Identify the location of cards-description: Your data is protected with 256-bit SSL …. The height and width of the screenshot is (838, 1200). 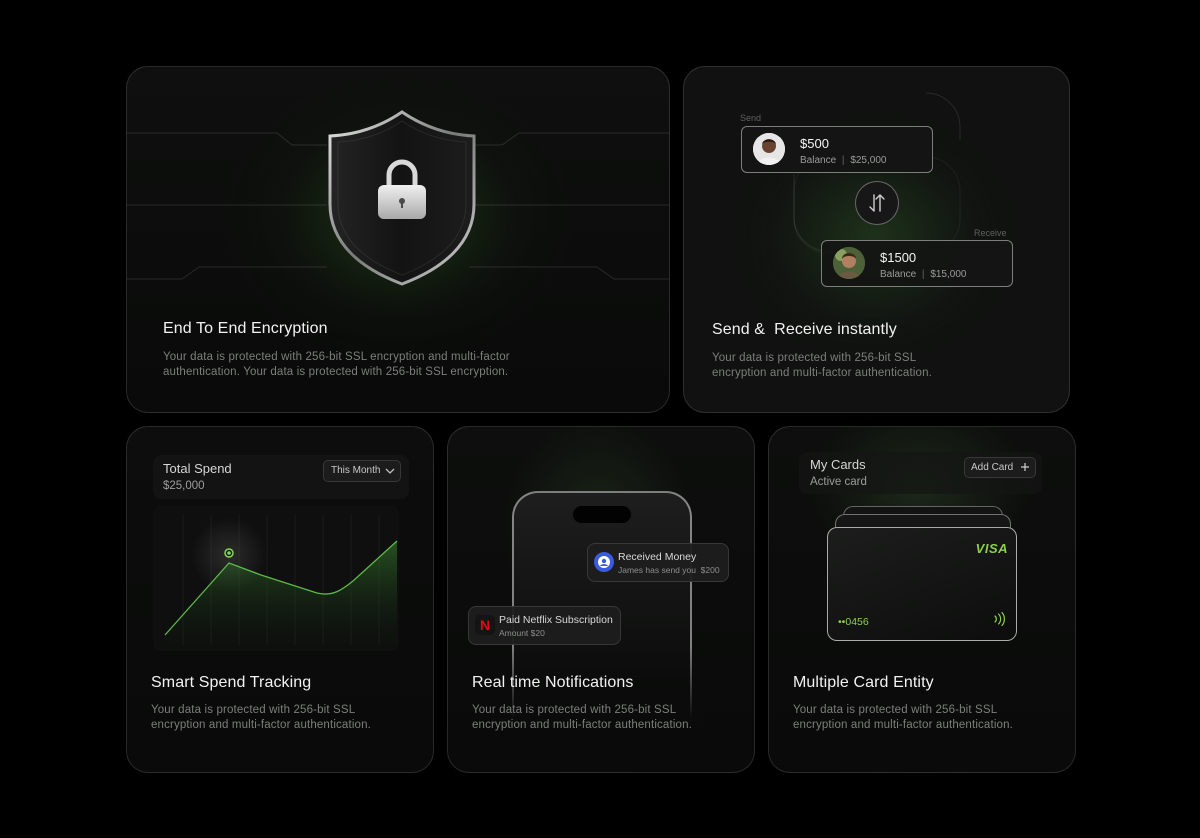
(903, 717).